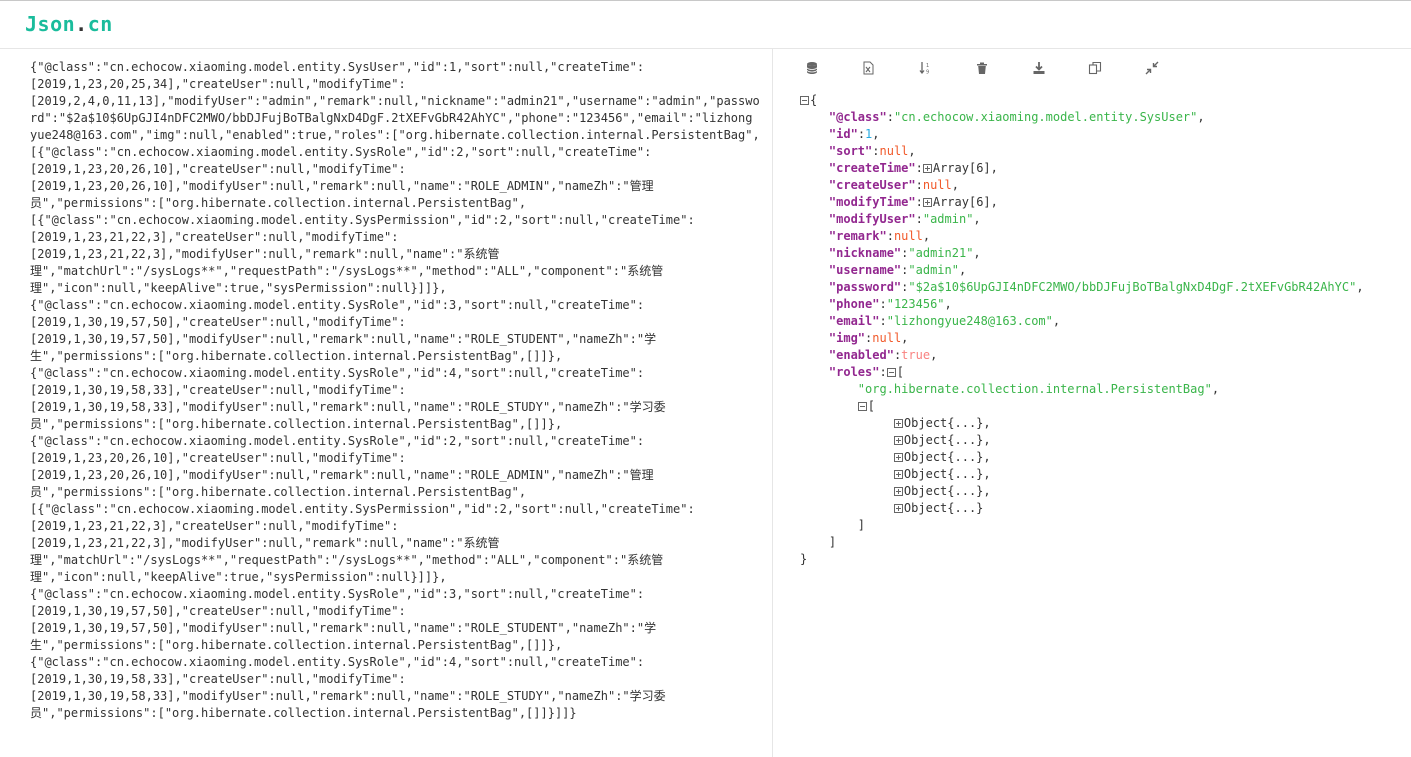 The width and height of the screenshot is (1411, 757). What do you see at coordinates (857, 236) in the screenshot?
I see `json-key: "remark"` at bounding box center [857, 236].